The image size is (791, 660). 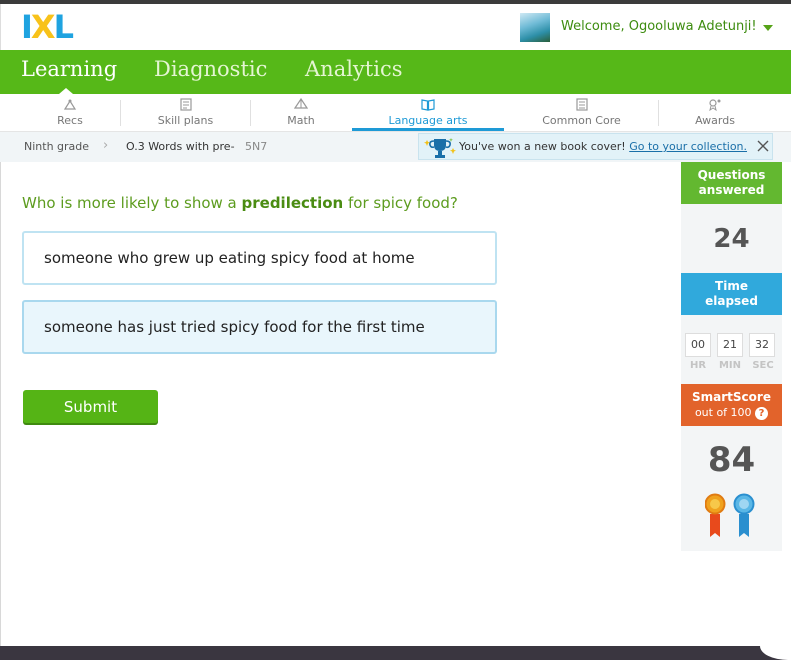 I want to click on question-suffix: for spicy food?, so click(x=400, y=203).